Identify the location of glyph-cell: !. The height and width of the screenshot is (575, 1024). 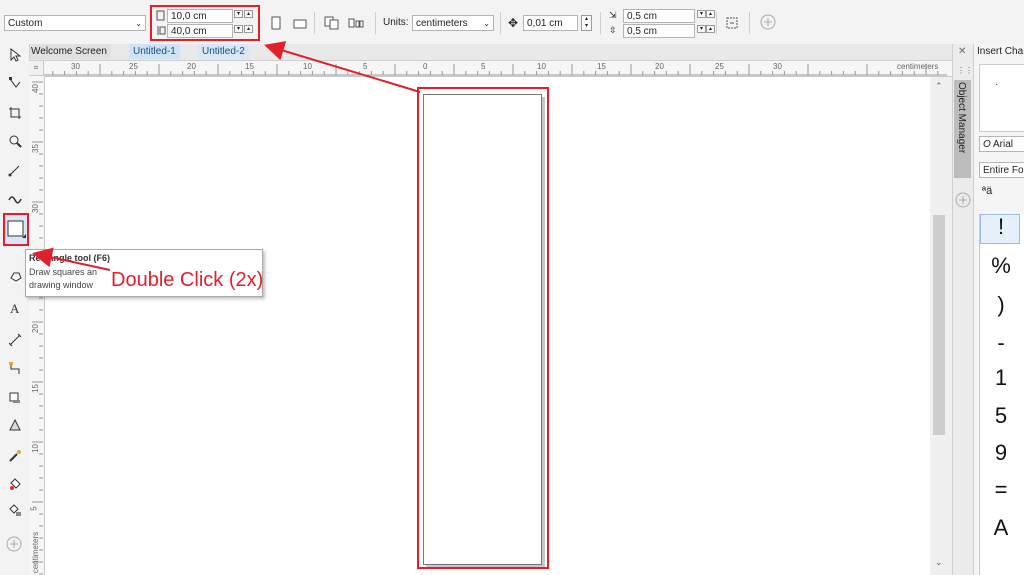
(1001, 227).